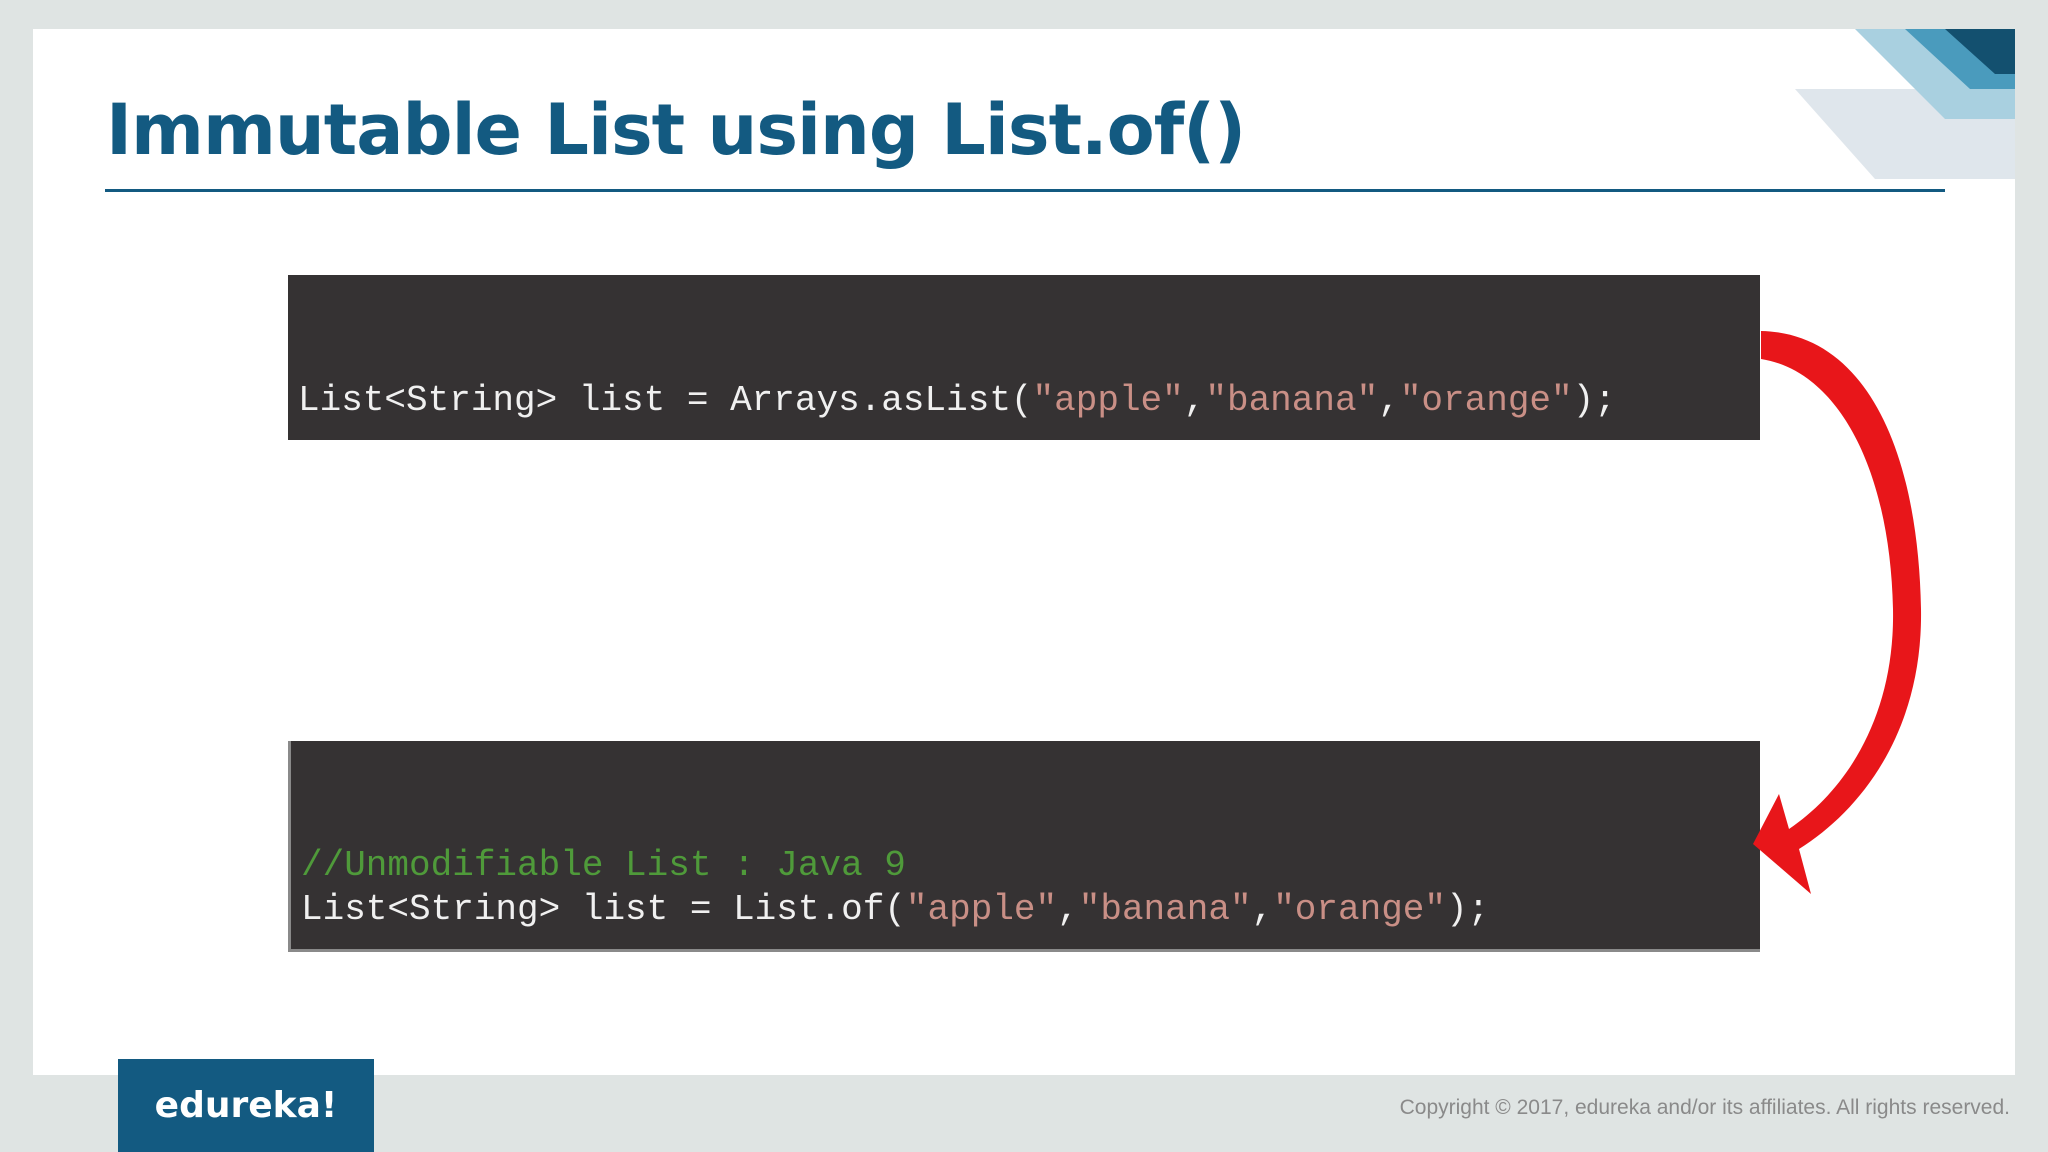 The image size is (2048, 1152). I want to click on corner-decoration-icon, so click(1905, 104).